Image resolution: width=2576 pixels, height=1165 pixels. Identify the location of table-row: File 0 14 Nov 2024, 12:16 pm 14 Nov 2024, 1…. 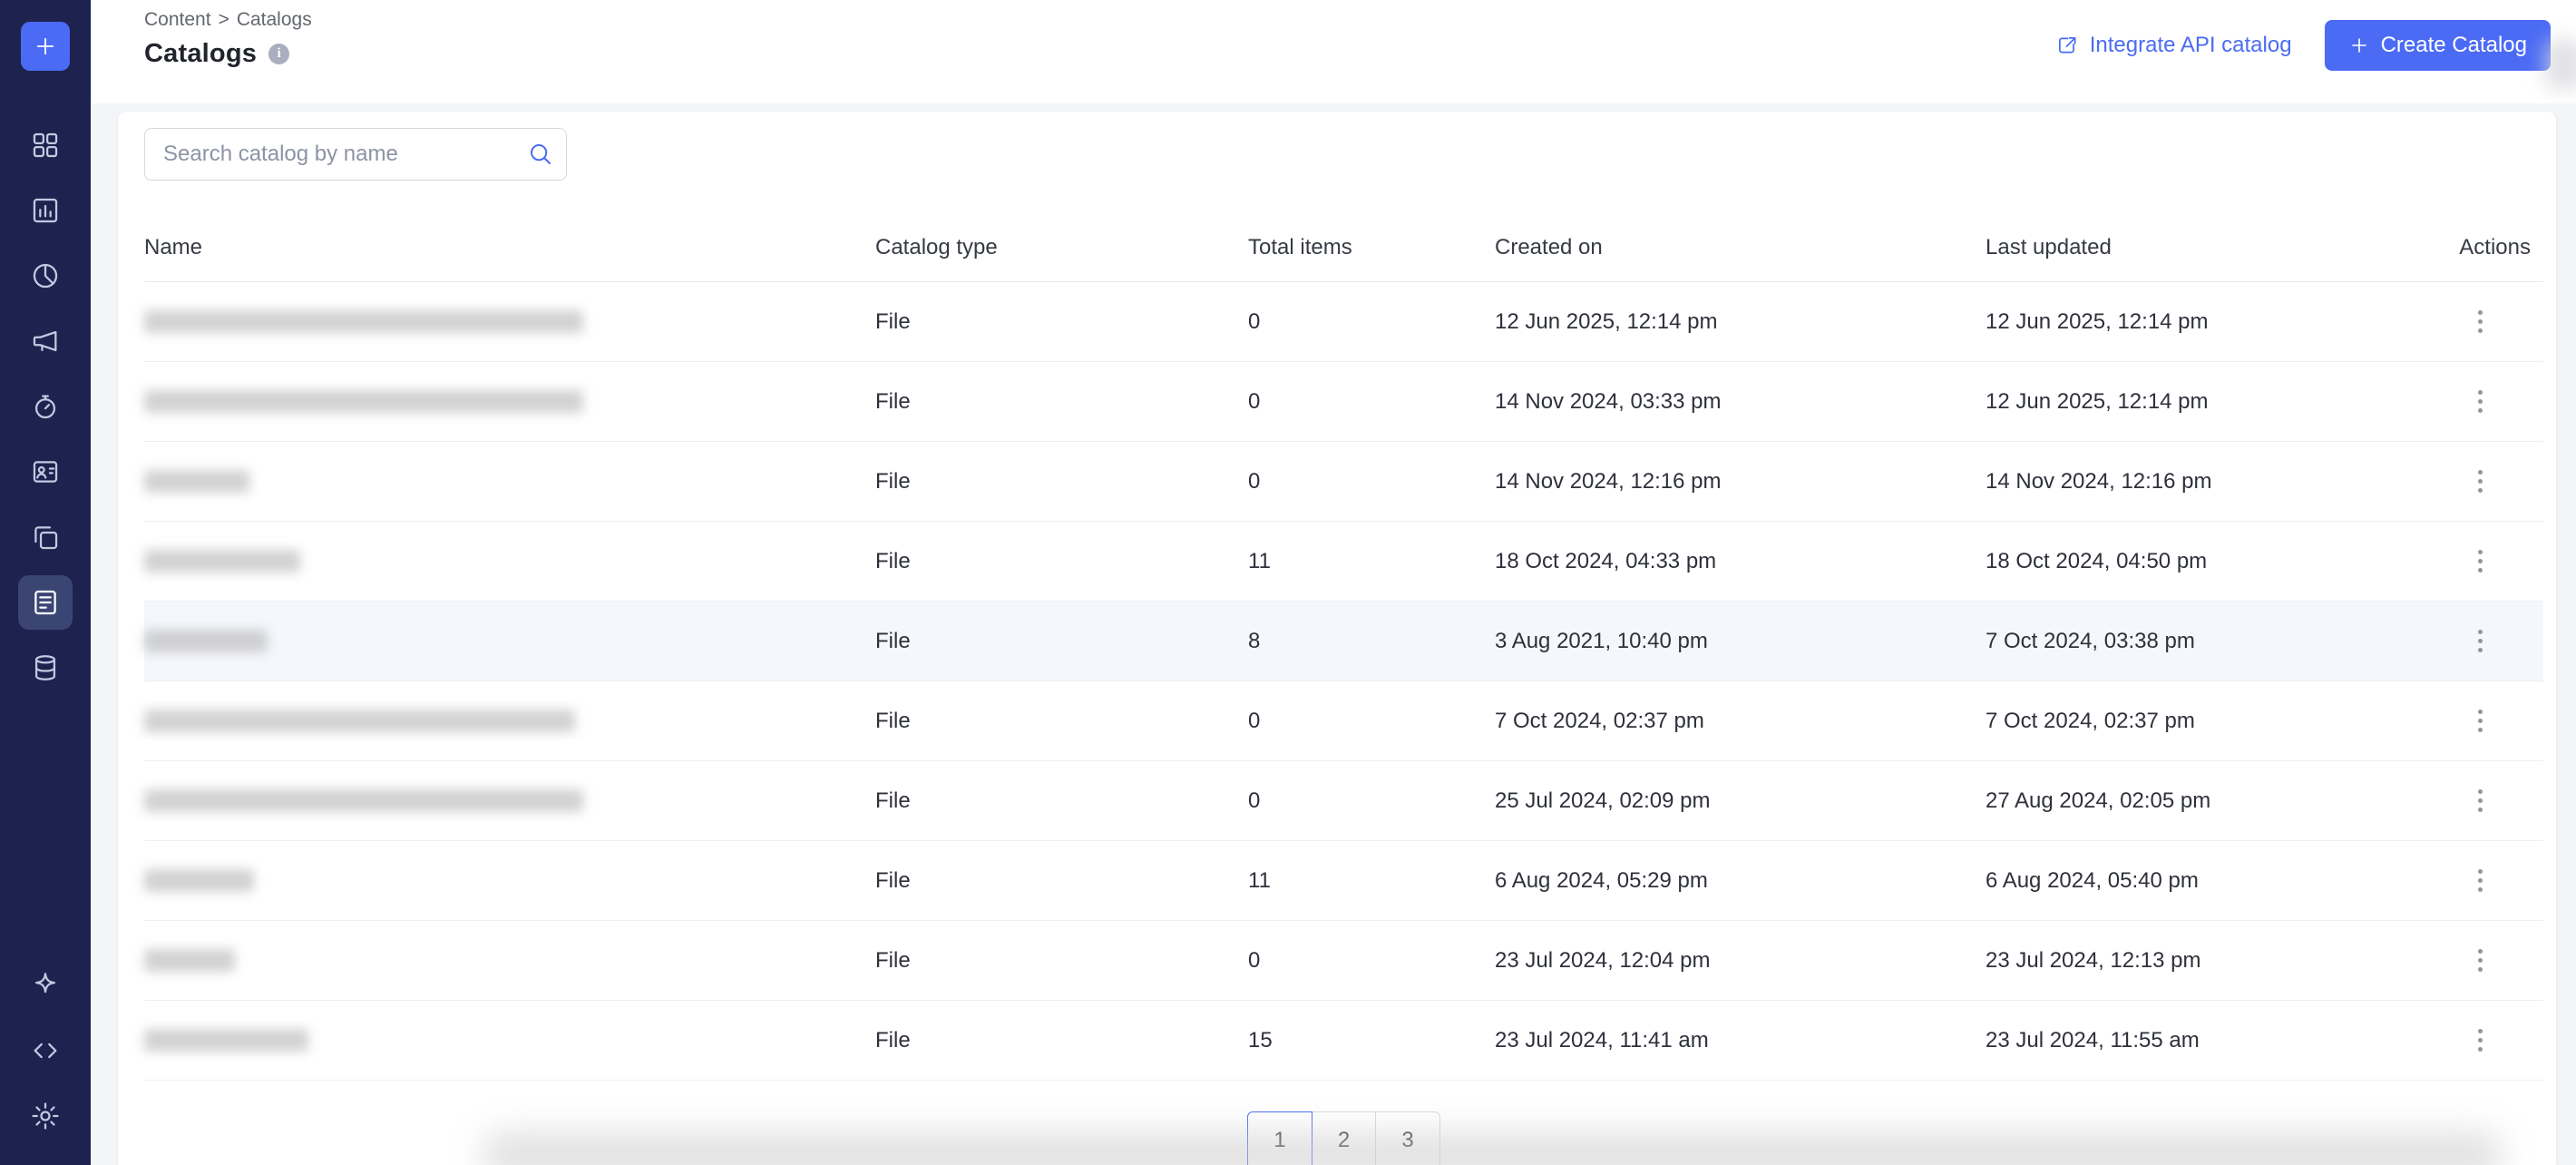
(1343, 482).